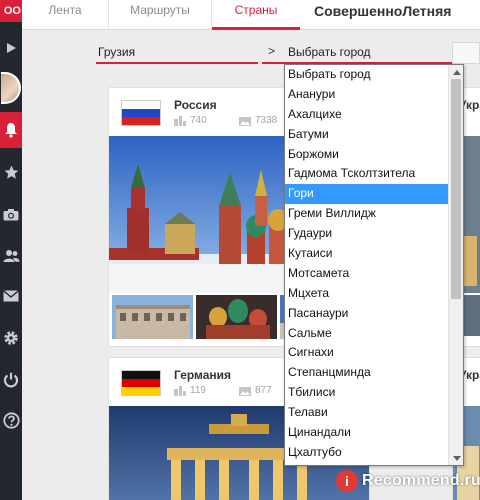  What do you see at coordinates (11, 420) in the screenshot?
I see `help-icon` at bounding box center [11, 420].